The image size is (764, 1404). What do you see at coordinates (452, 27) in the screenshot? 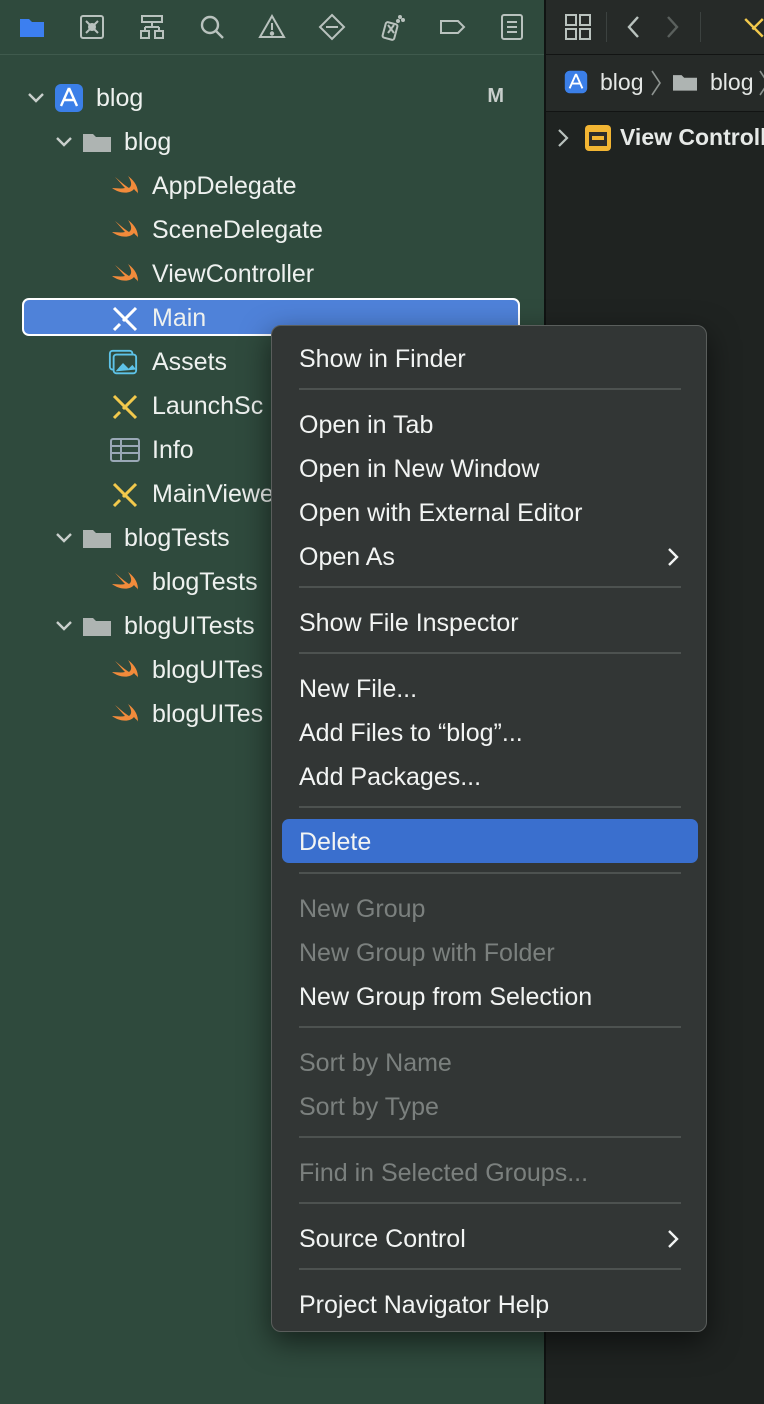
I see `breakpoint-icon` at bounding box center [452, 27].